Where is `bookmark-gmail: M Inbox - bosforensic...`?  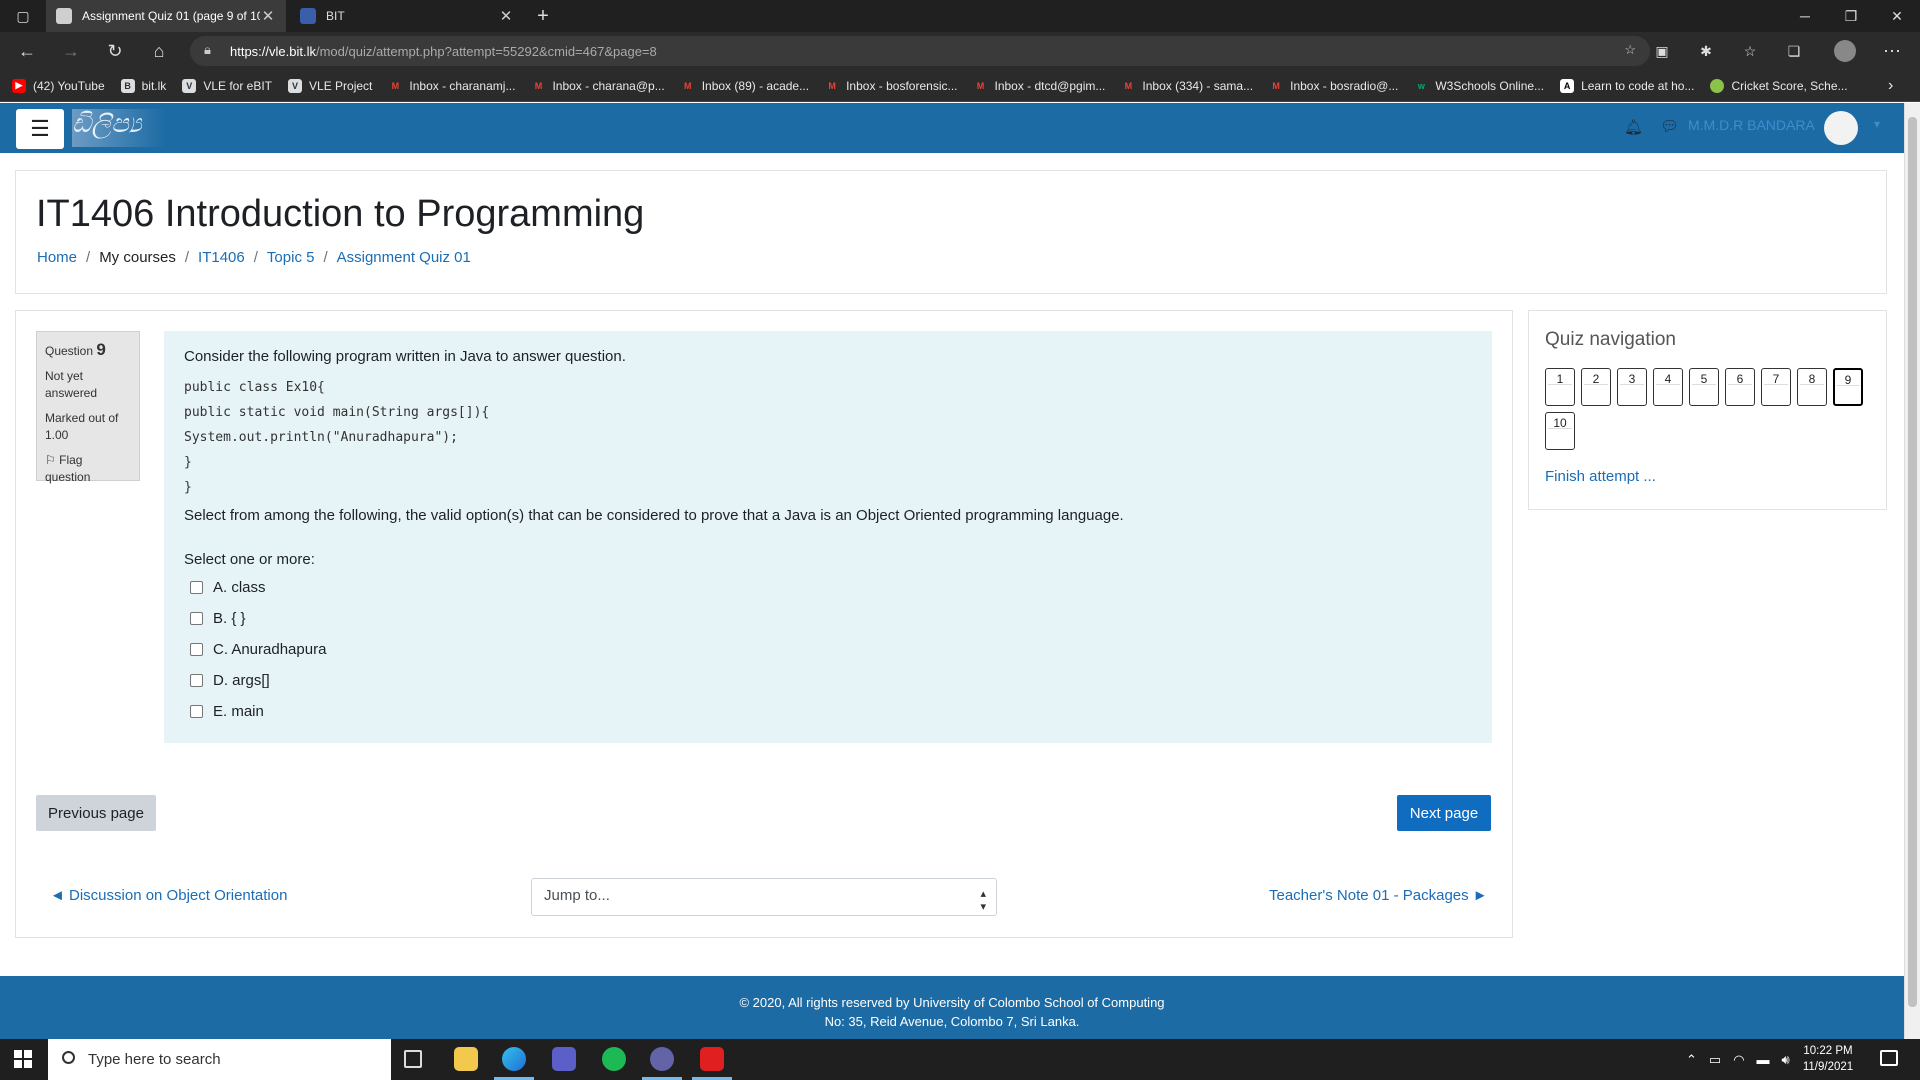
bookmark-gmail: M Inbox - bosforensic... is located at coordinates (891, 86).